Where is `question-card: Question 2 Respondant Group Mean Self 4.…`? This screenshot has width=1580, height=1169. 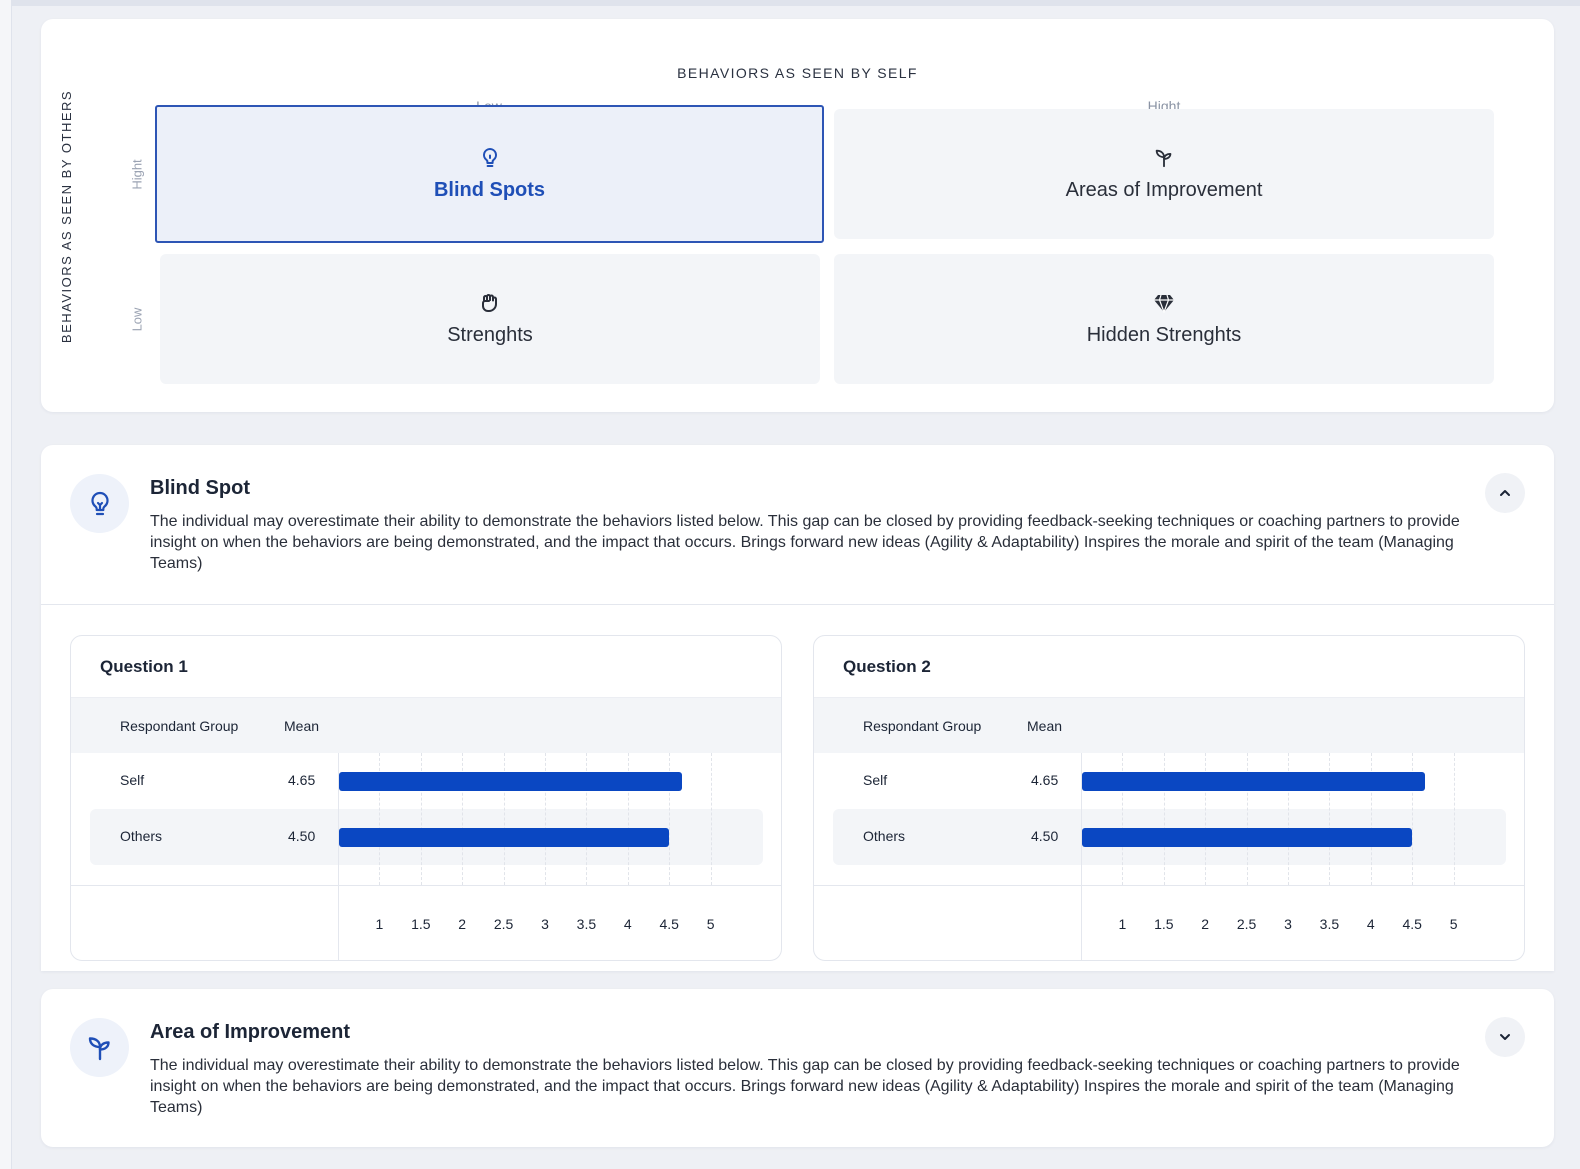 question-card: Question 2 Respondant Group Mean Self 4.… is located at coordinates (1169, 798).